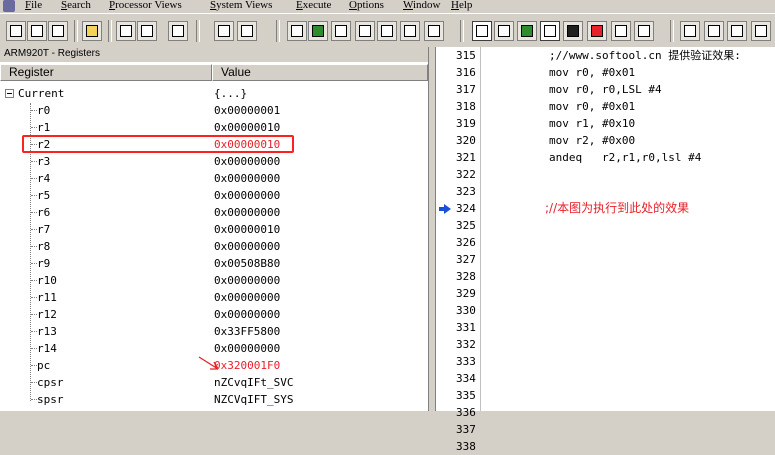 The image size is (775, 455). I want to click on source-line: 337, so click(605, 429).